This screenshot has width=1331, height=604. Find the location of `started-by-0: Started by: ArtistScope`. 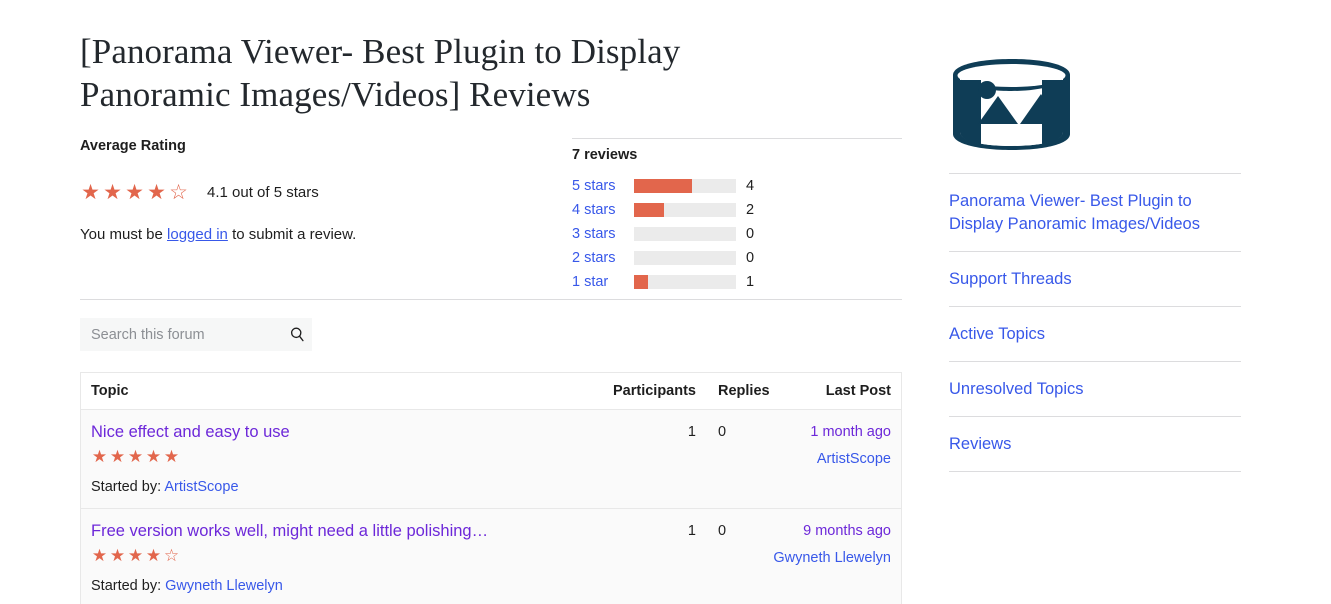

started-by-0: Started by: ArtistScope is located at coordinates (165, 487).